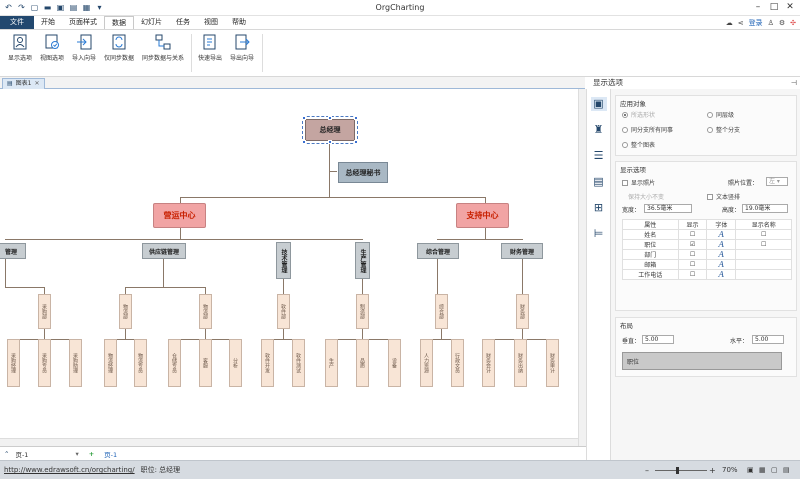 The height and width of the screenshot is (479, 800). Describe the element at coordinates (599, 130) in the screenshot. I see `brush-icon: ♜` at that location.